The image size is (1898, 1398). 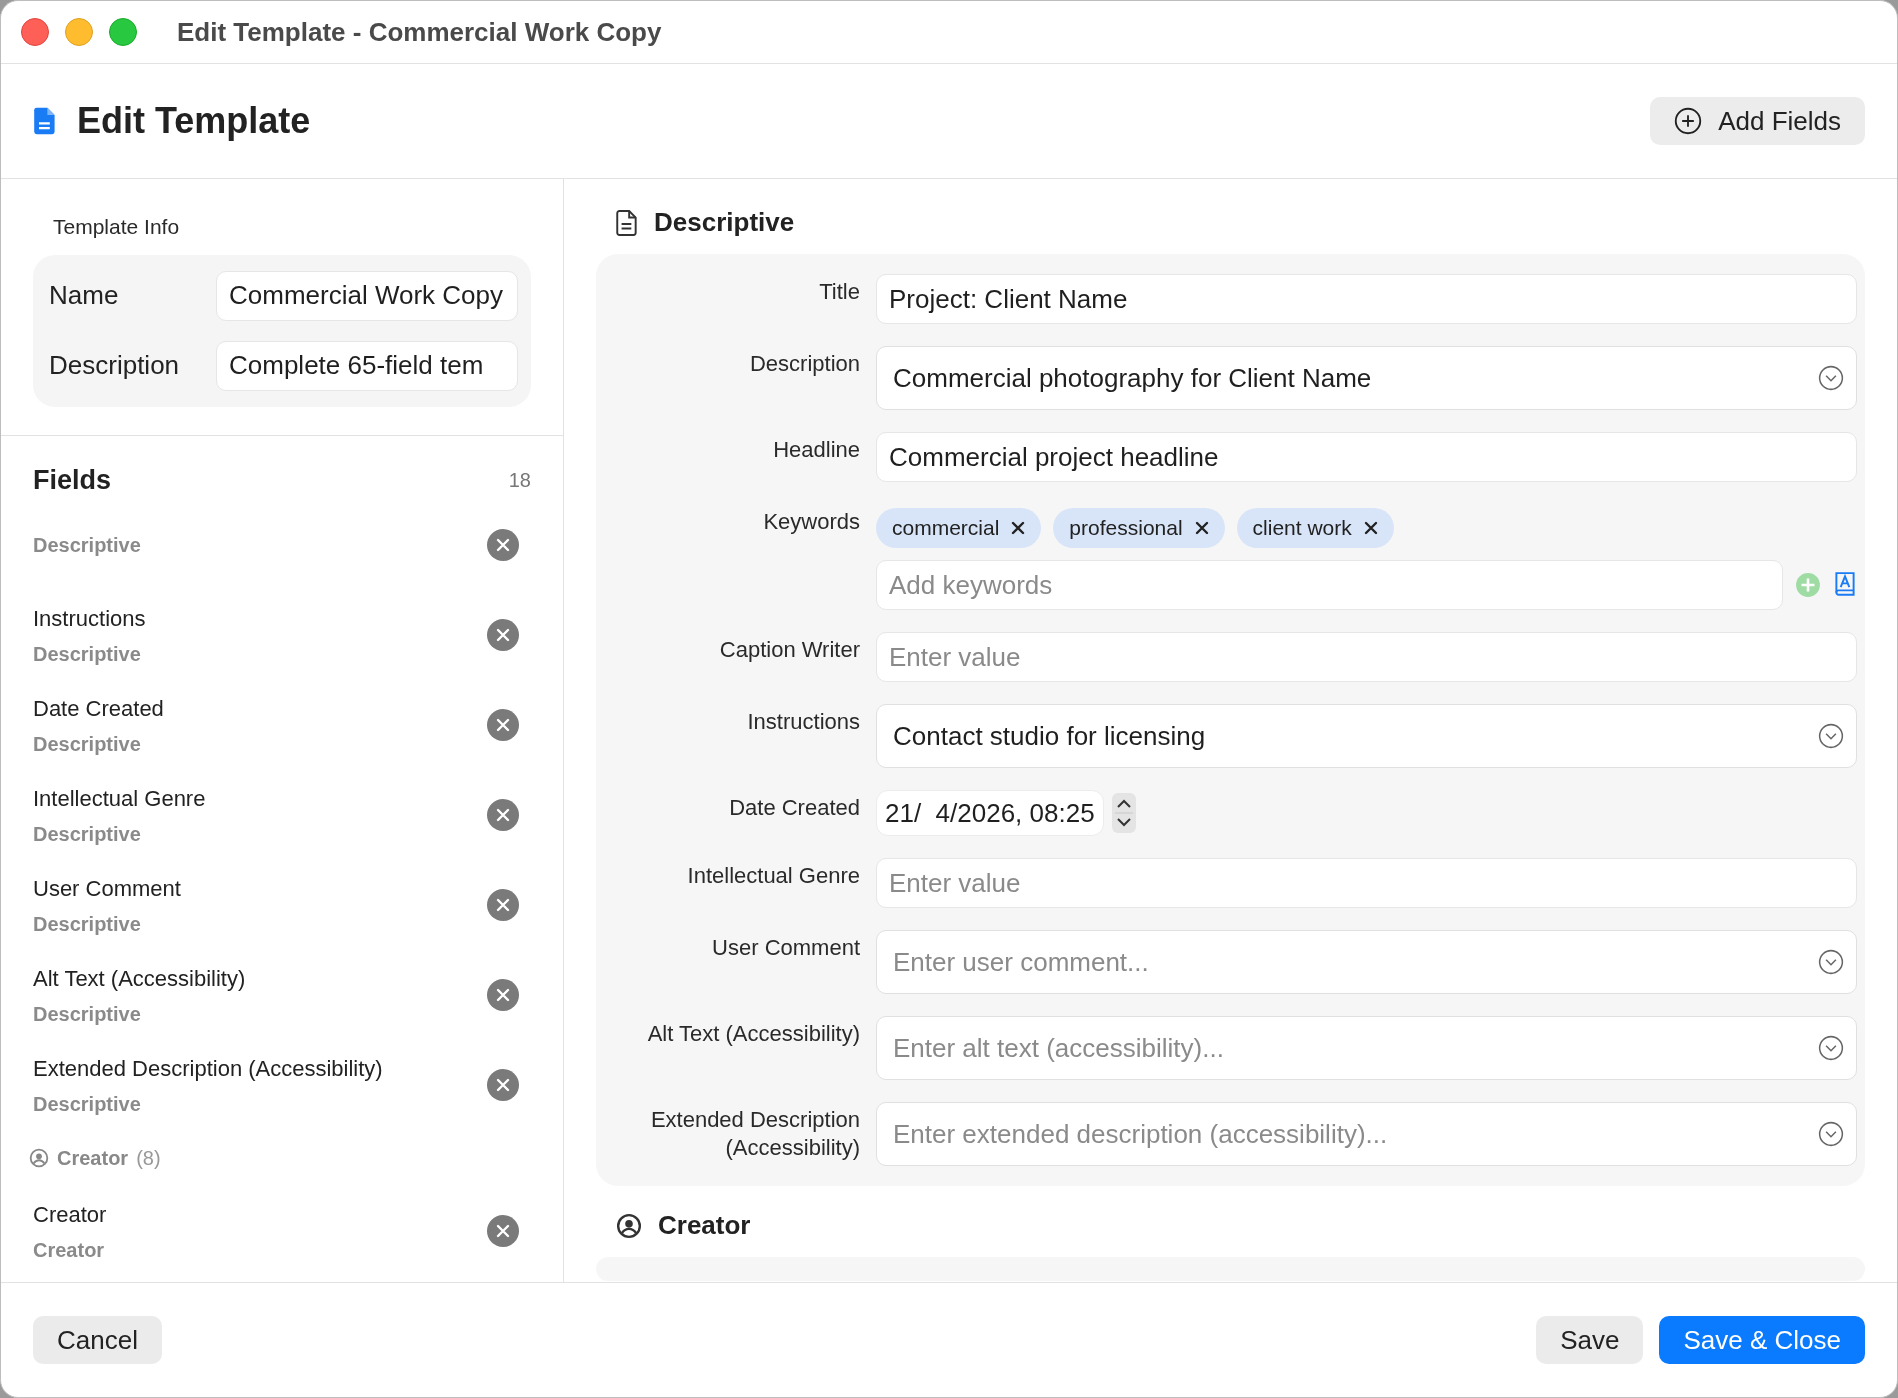 I want to click on field-name: Creator, so click(x=70, y=1214).